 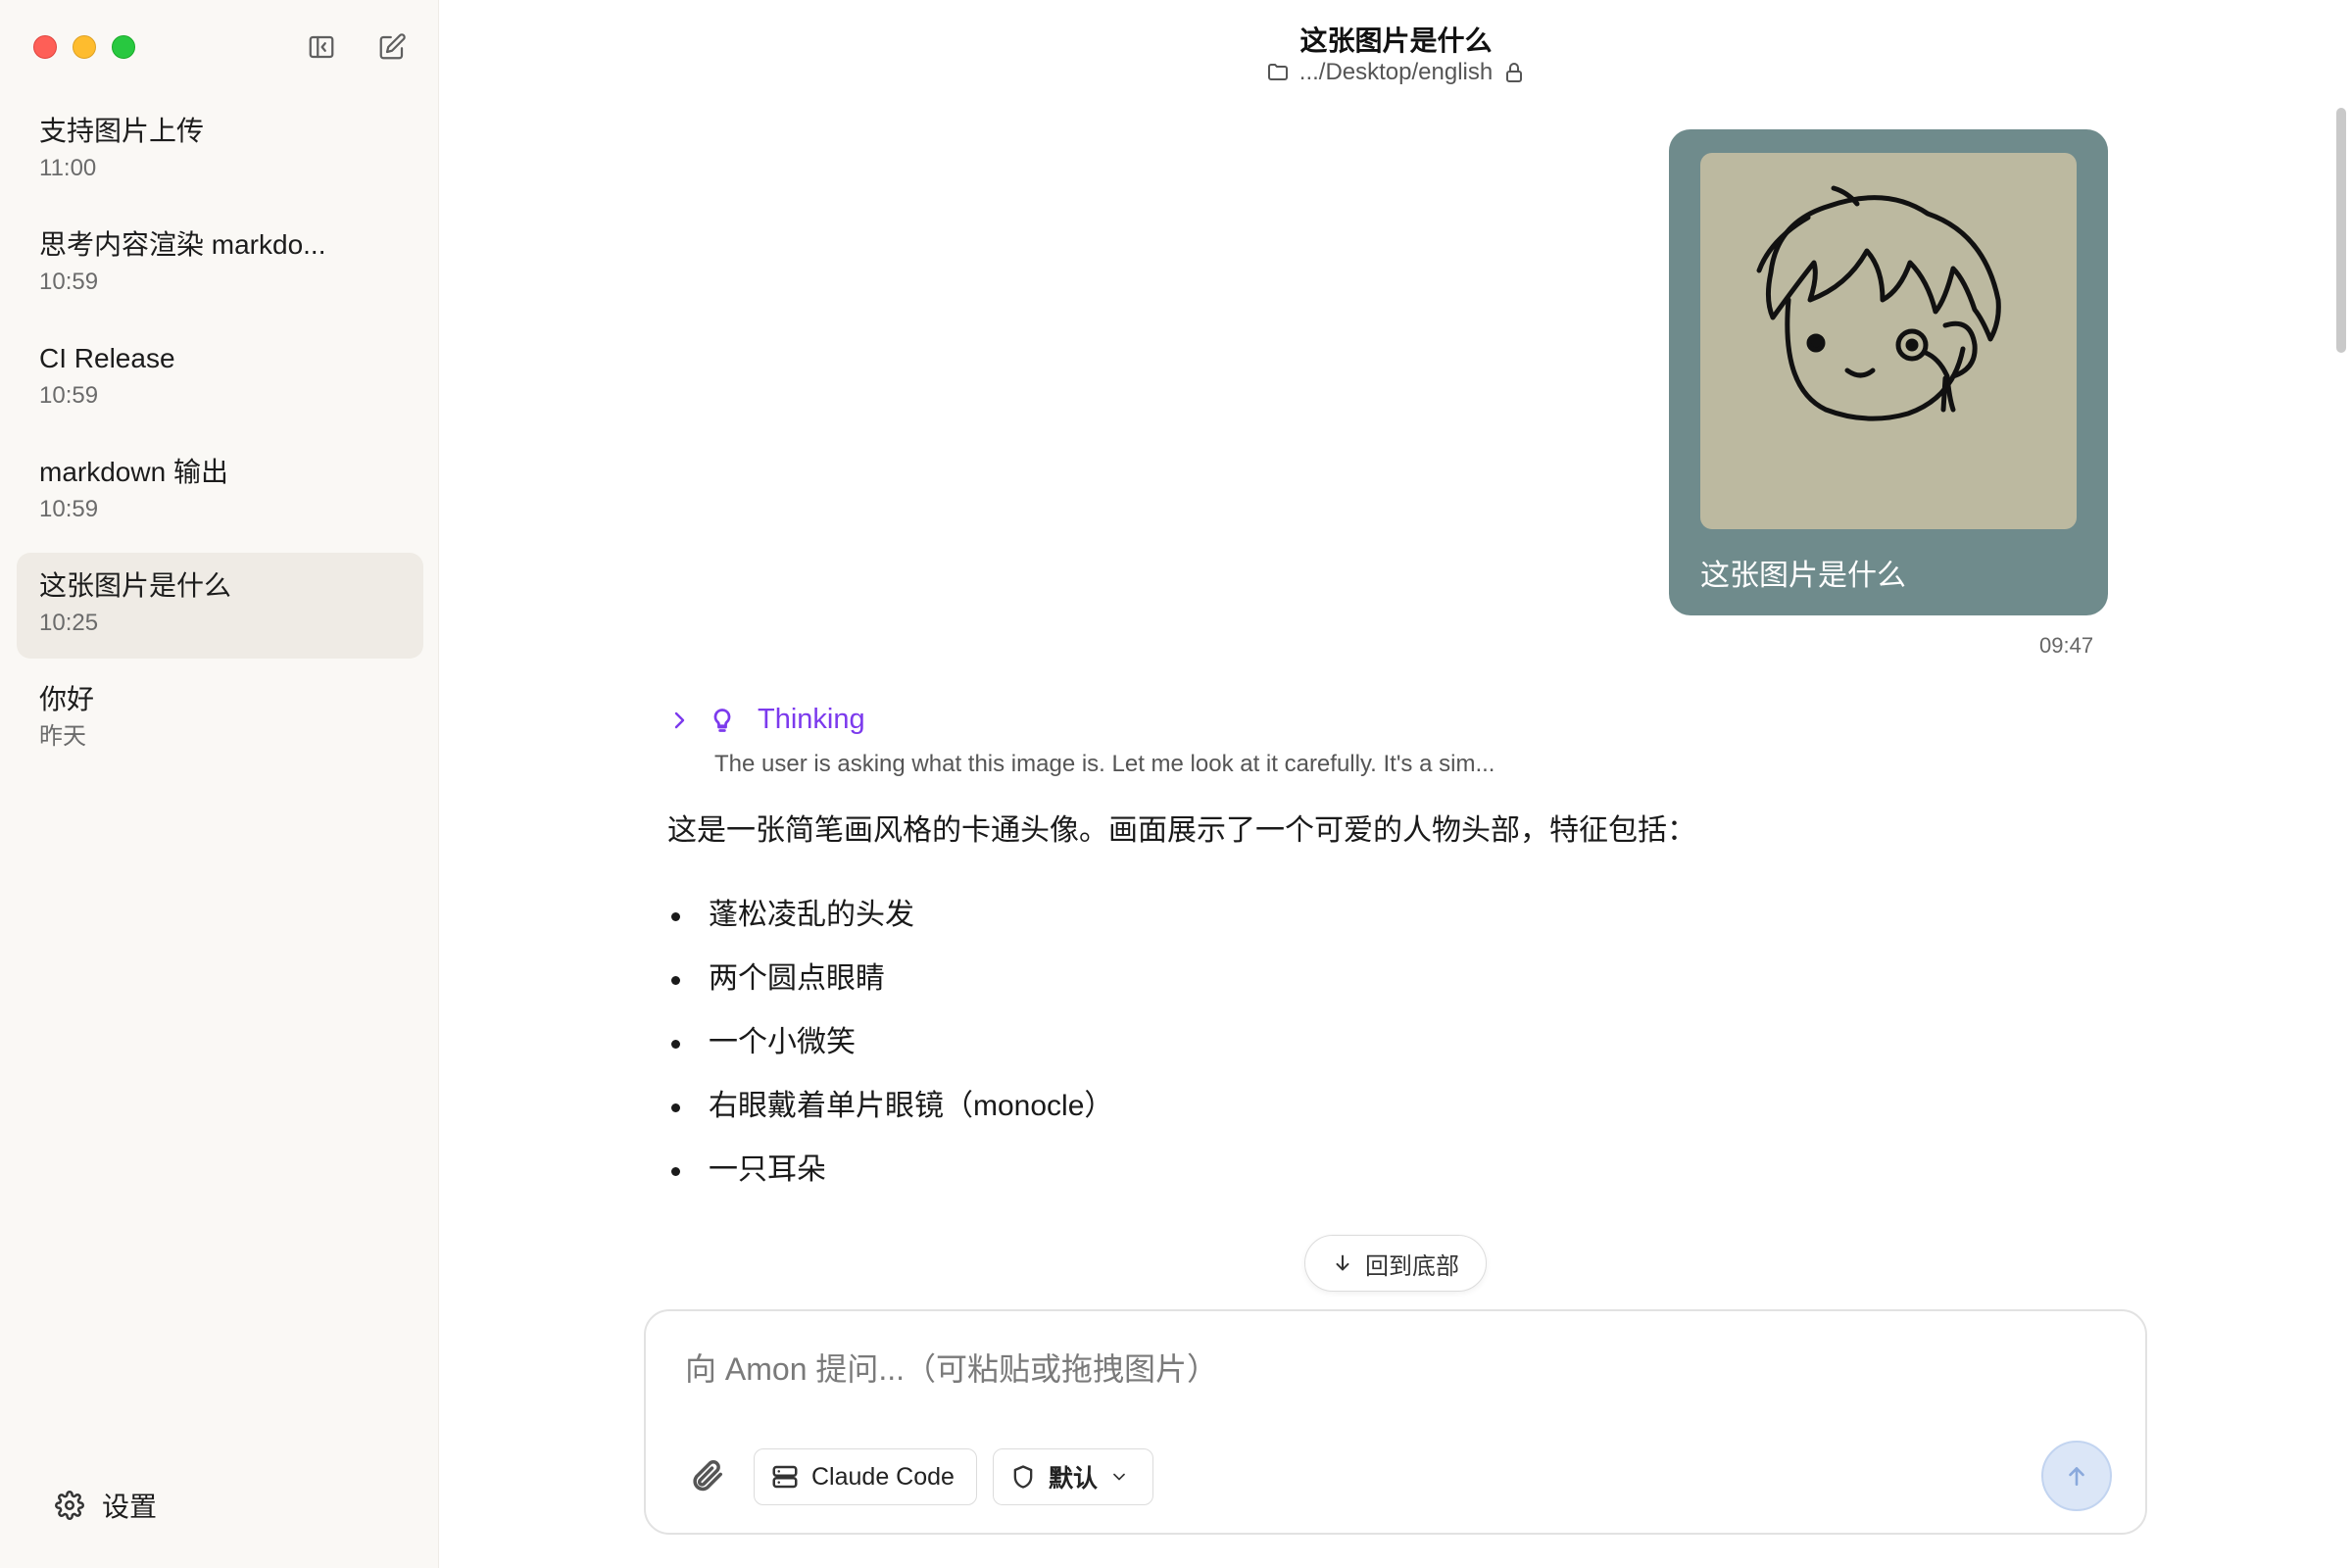 I want to click on user-message-bubble: 这张图片是什么, so click(x=1888, y=372).